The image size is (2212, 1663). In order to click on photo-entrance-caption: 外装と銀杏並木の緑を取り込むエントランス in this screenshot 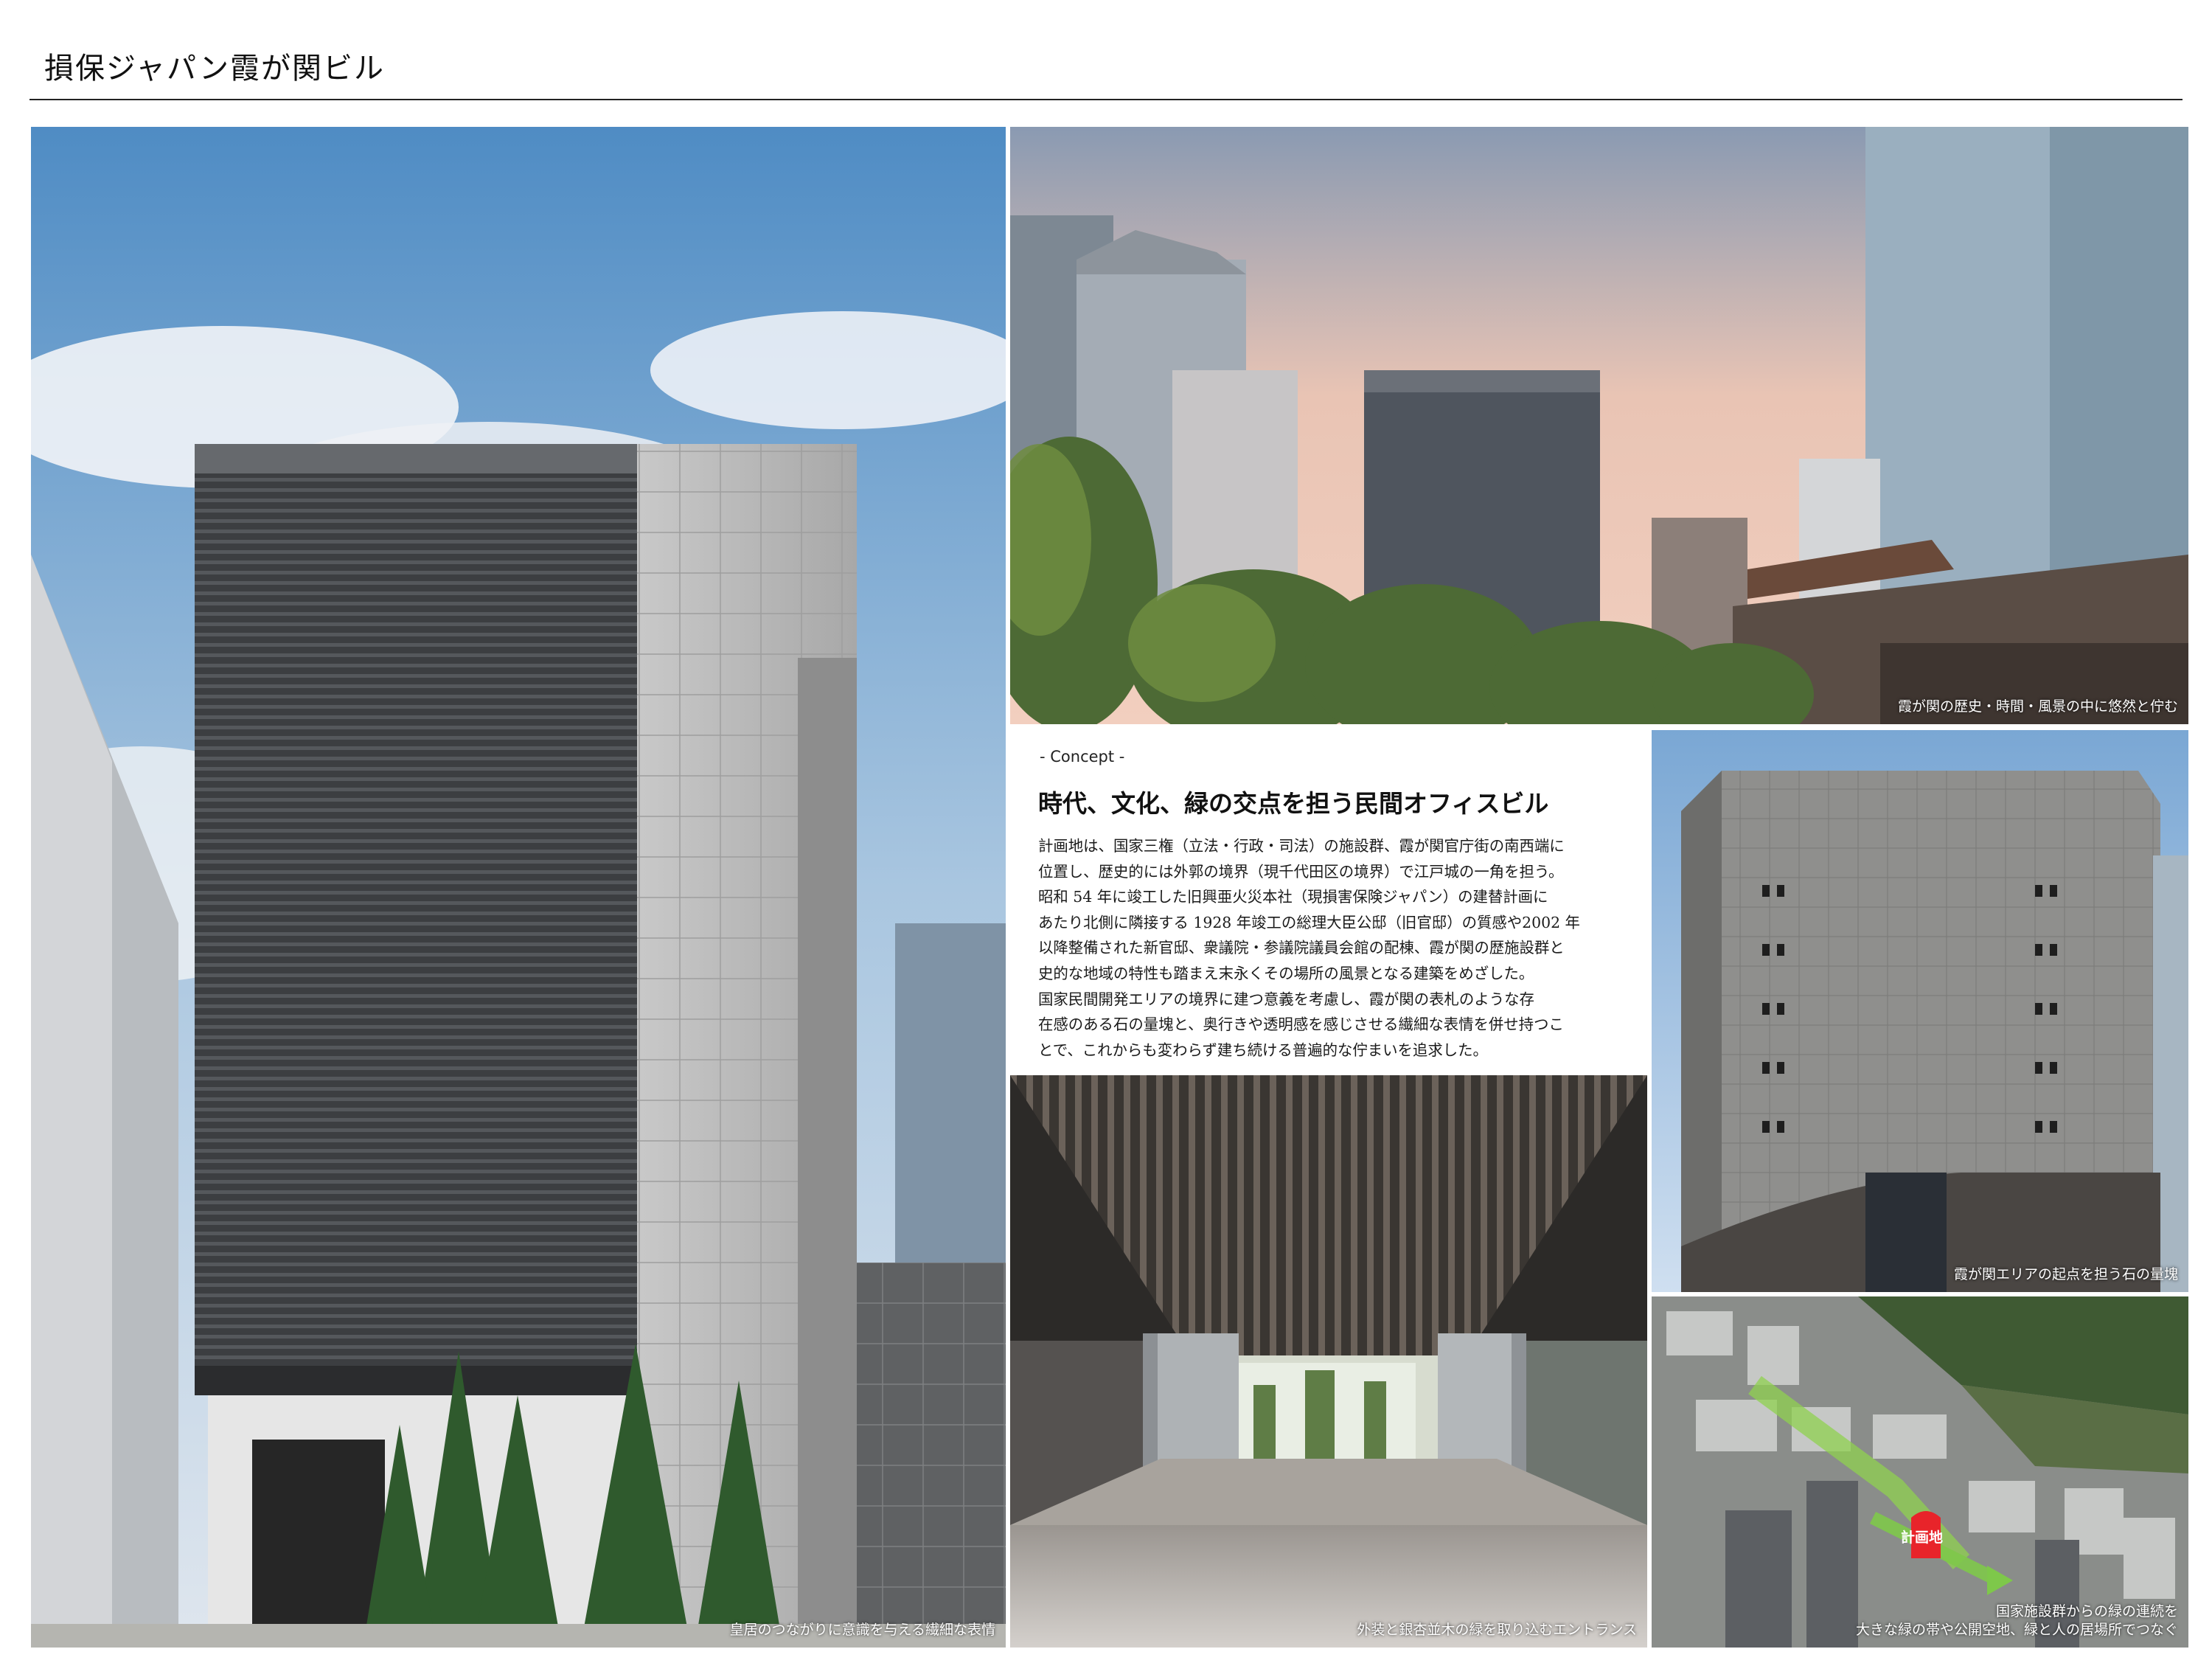, I will do `click(1497, 1630)`.